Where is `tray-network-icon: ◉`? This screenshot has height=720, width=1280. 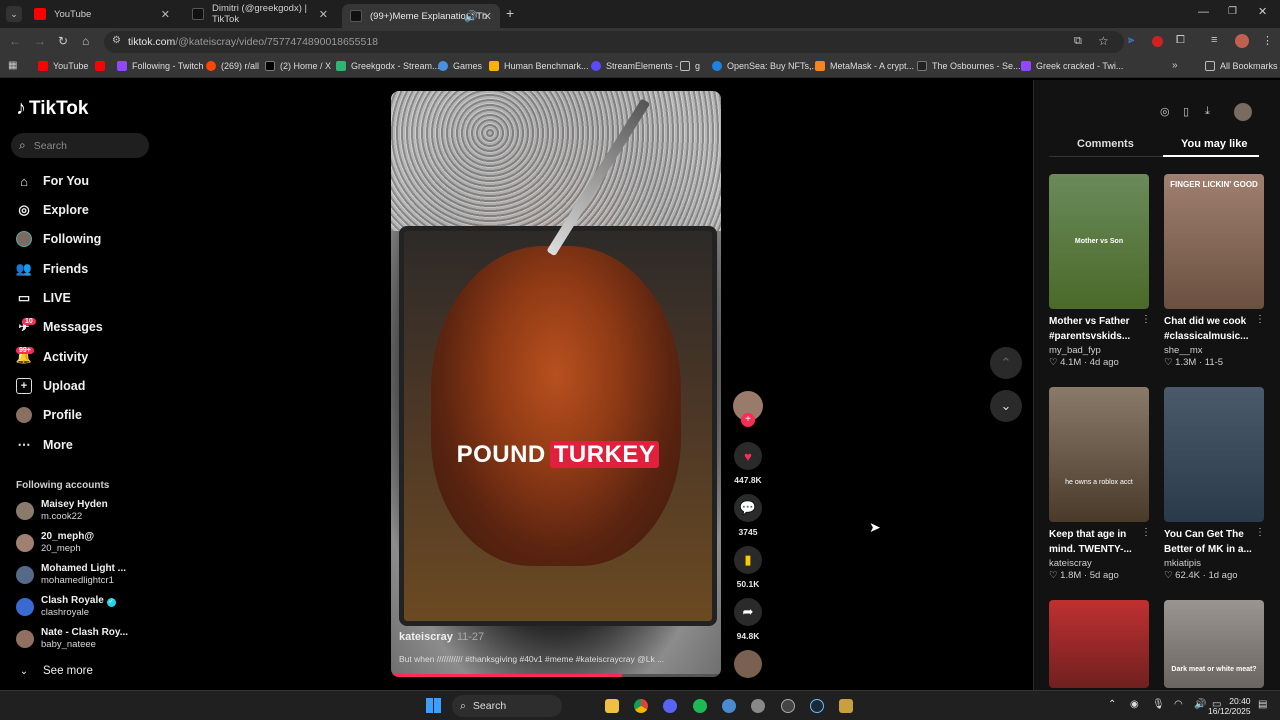 tray-network-icon: ◉ is located at coordinates (1134, 704).